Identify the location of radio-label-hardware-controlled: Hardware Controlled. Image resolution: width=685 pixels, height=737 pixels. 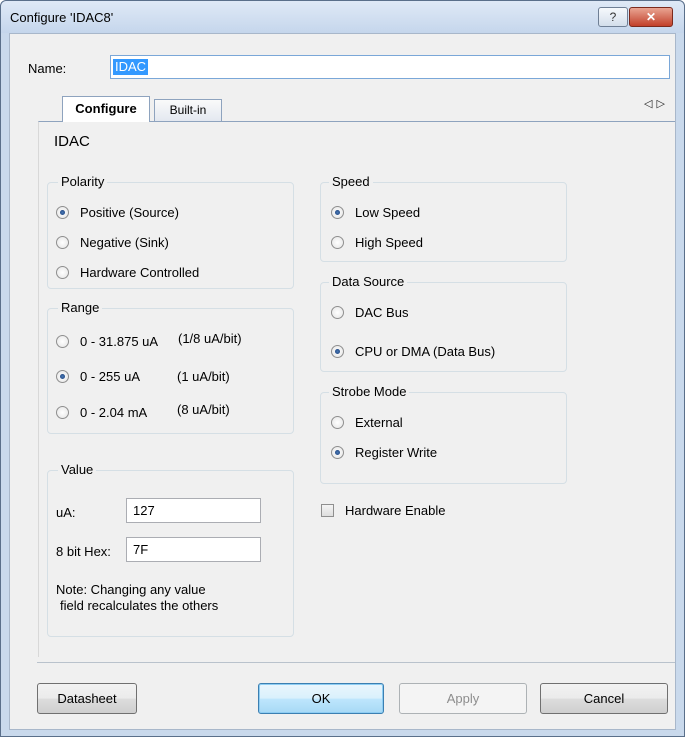
(140, 272).